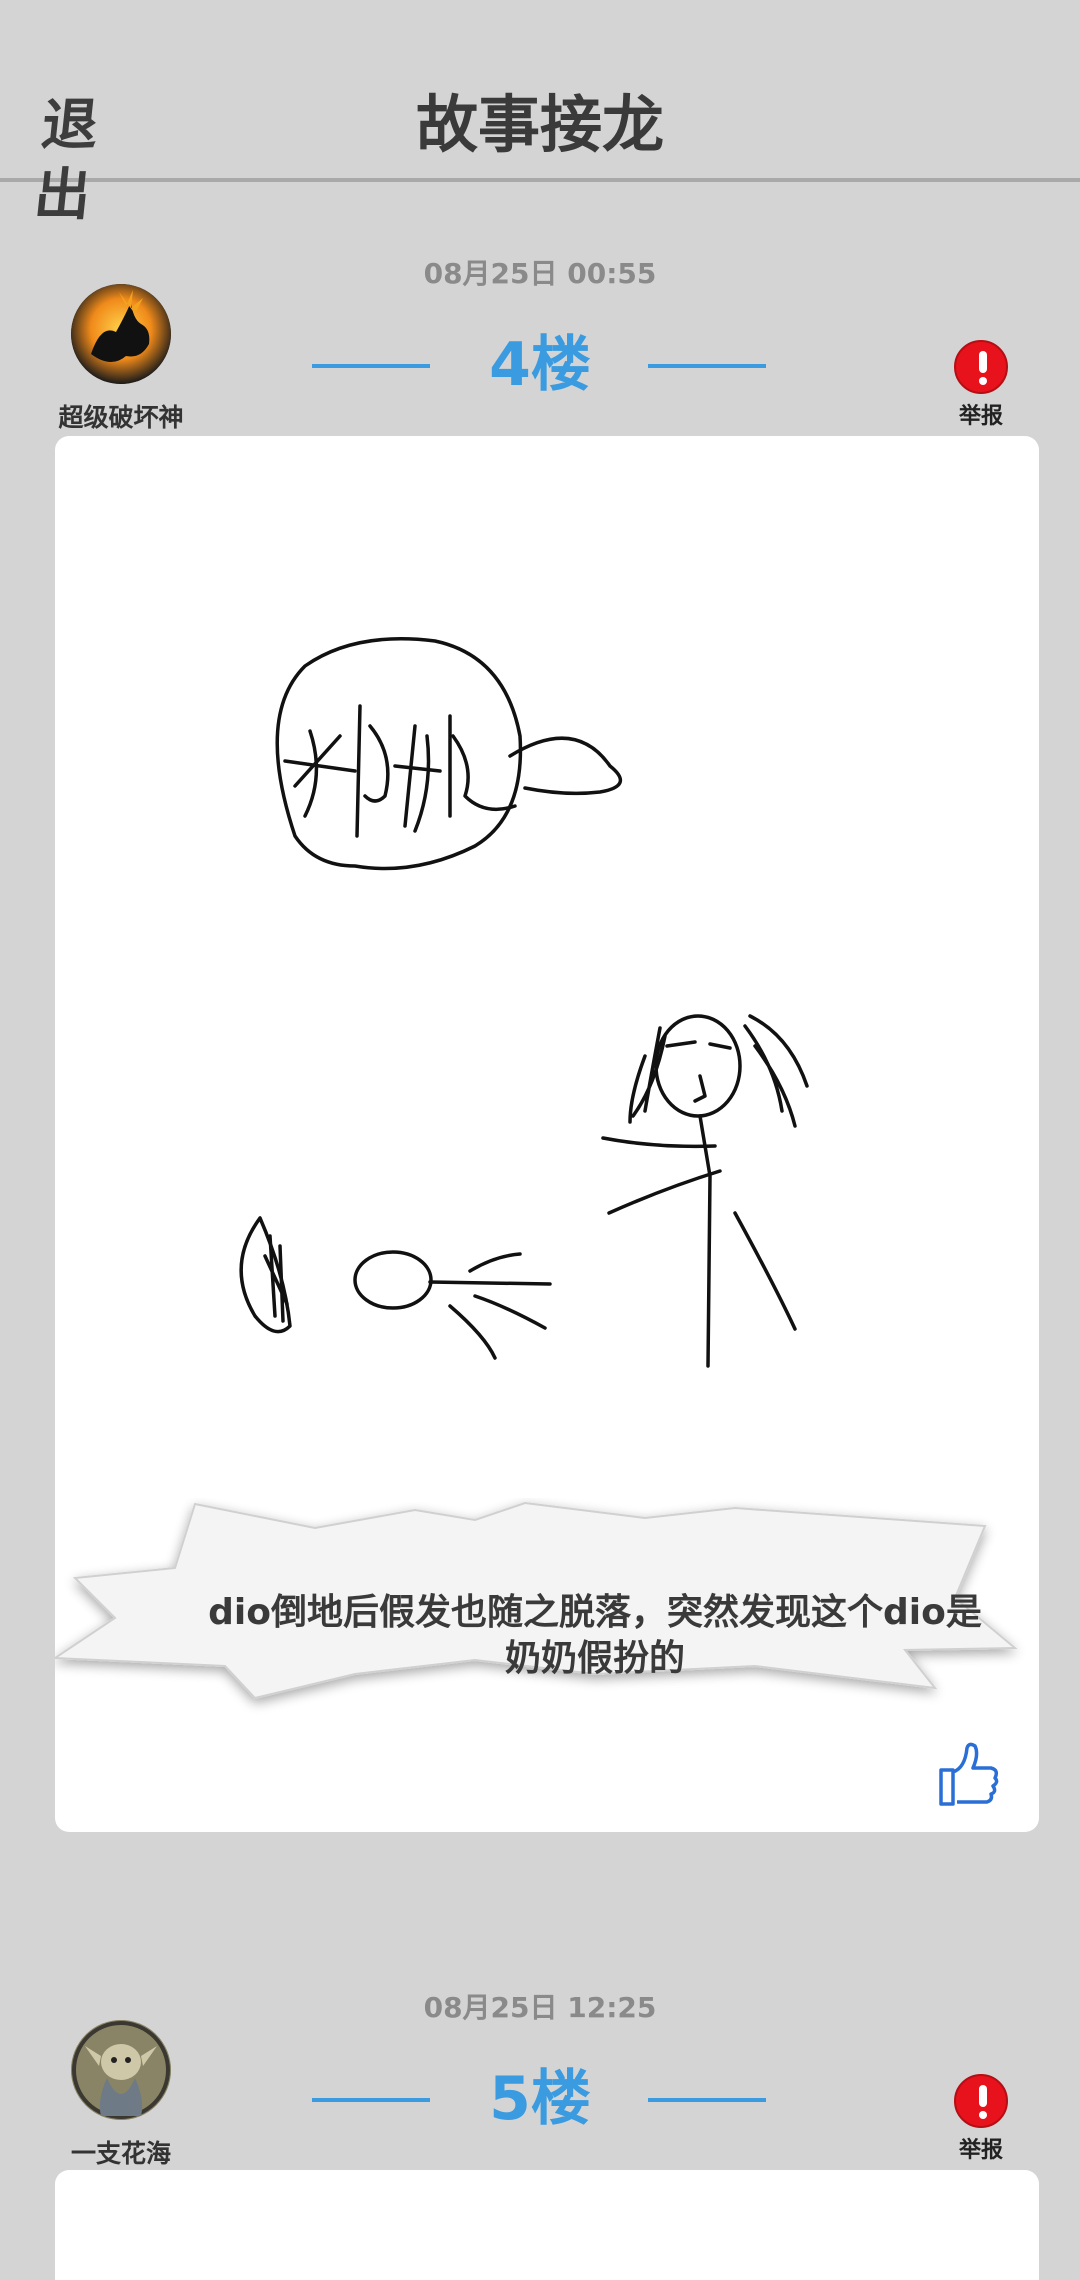 The height and width of the screenshot is (2280, 1080). Describe the element at coordinates (121, 417) in the screenshot. I see `username: 超级破坏神` at that location.